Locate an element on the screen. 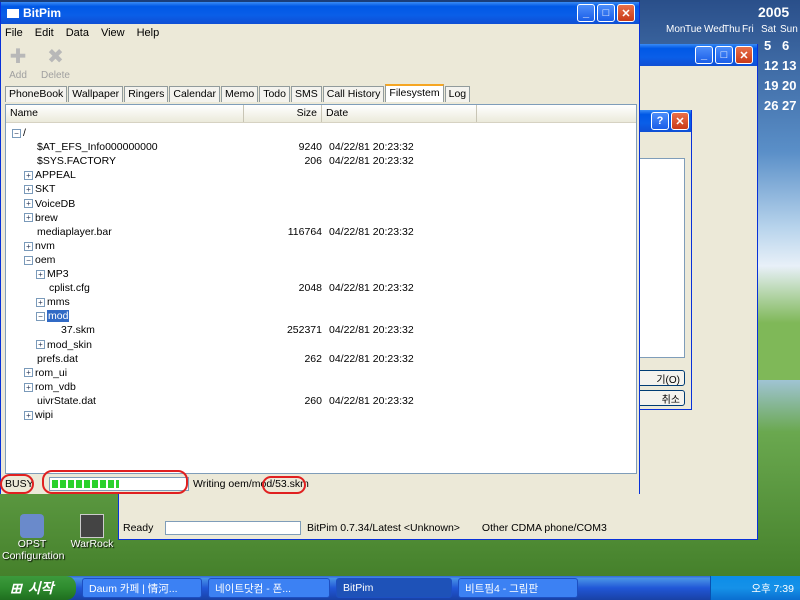 The height and width of the screenshot is (600, 800). menu-item-view: View is located at coordinates (113, 33).